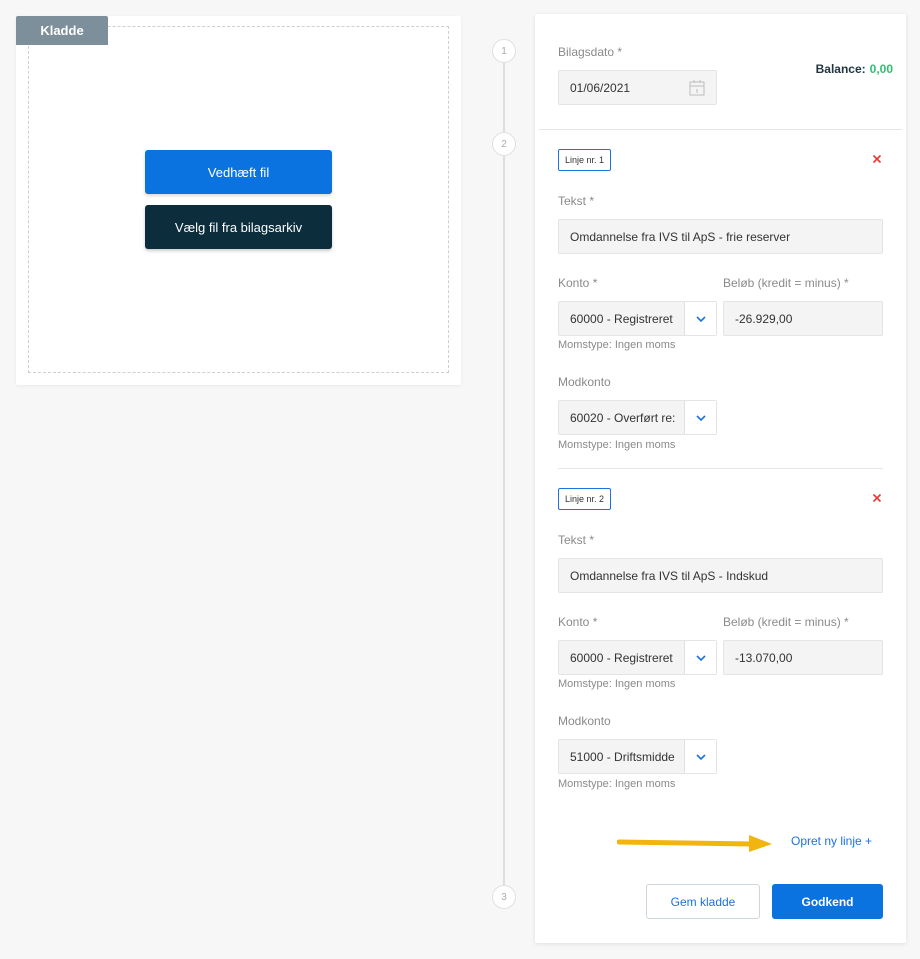 This screenshot has height=959, width=920. I want to click on approve-button: Godkend, so click(827, 901).